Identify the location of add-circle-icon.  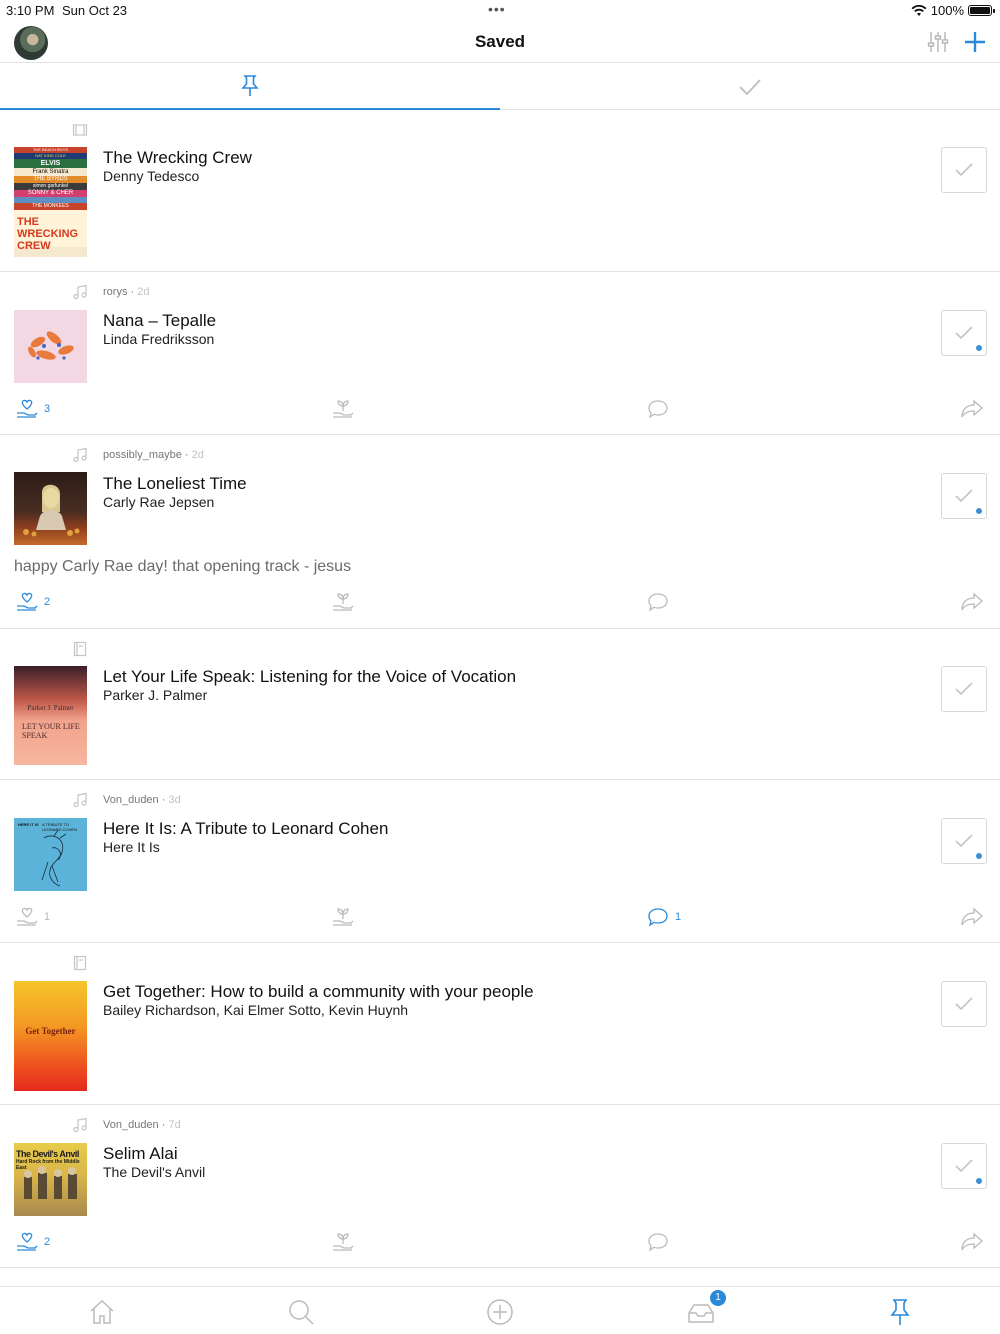
(500, 1312).